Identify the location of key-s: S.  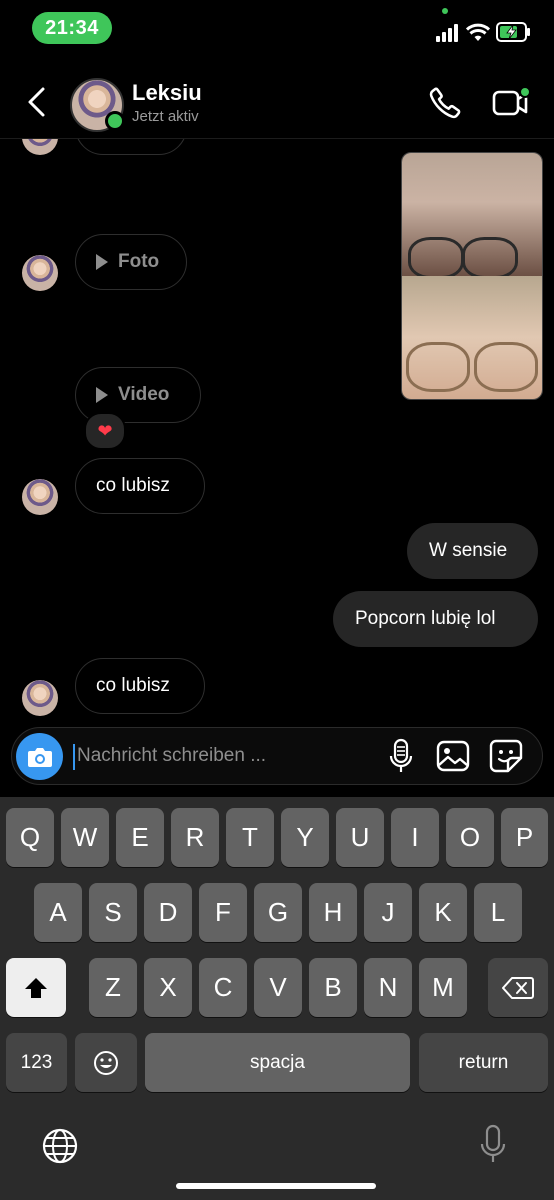
(113, 912).